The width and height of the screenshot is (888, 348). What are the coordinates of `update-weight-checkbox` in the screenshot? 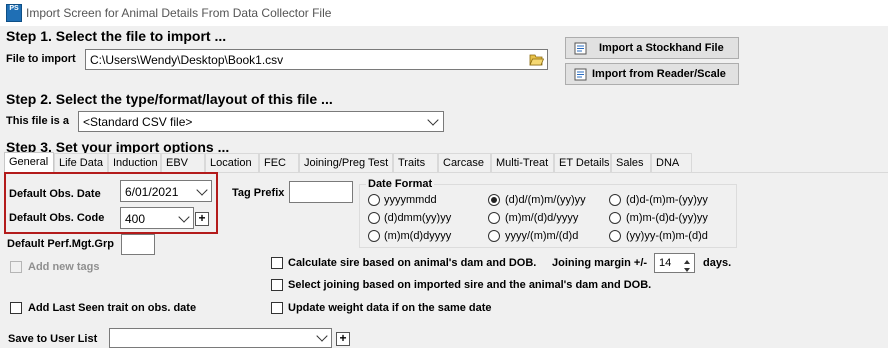 It's located at (277, 308).